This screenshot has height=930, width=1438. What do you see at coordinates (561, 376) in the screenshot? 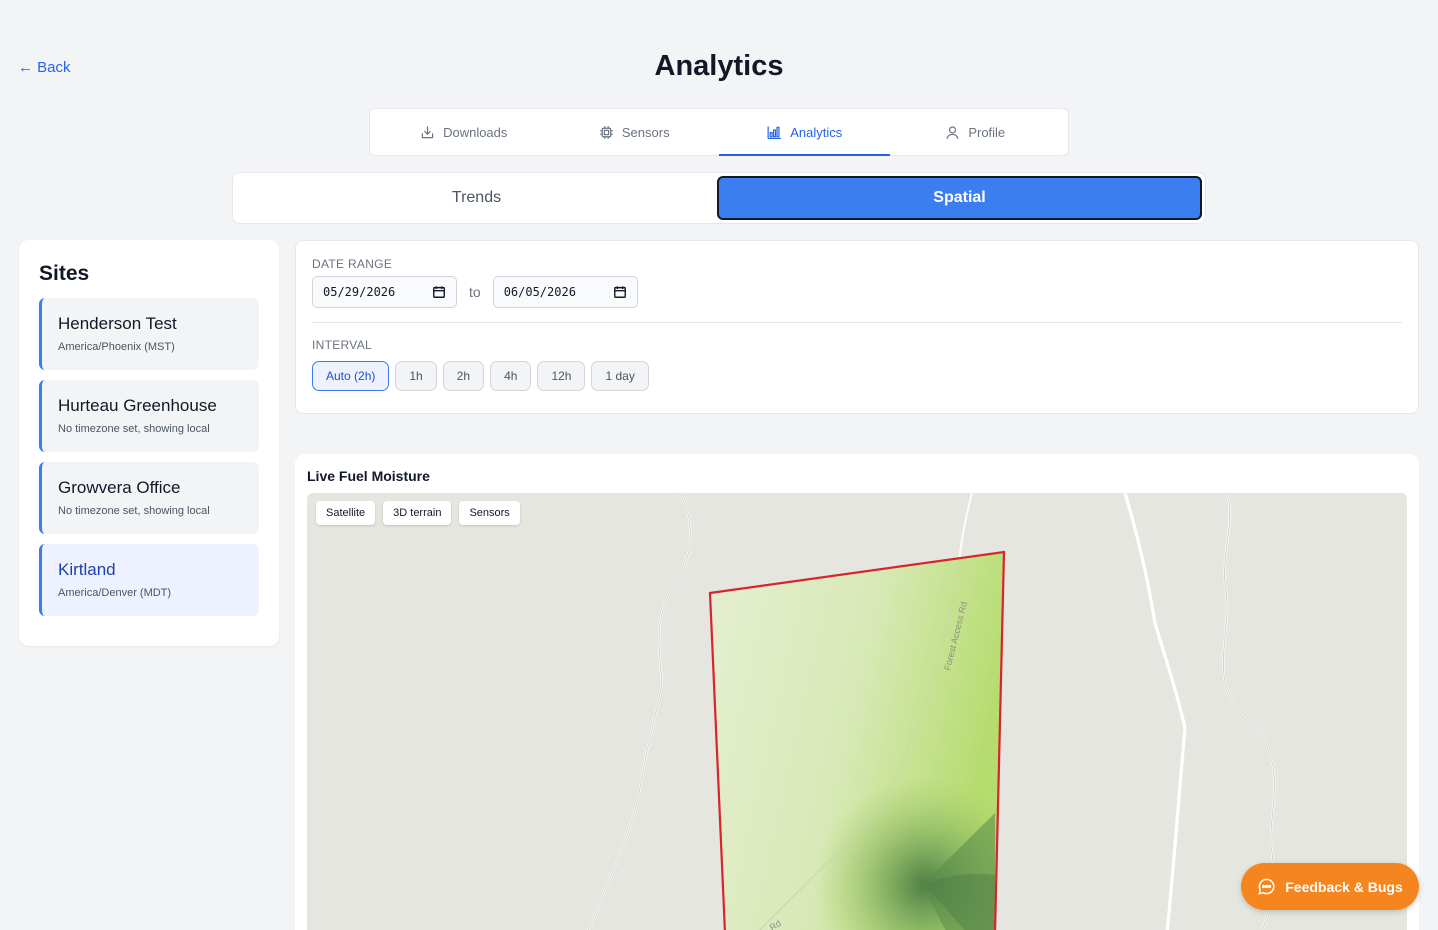
I see `interval-chip-12h: 12h` at bounding box center [561, 376].